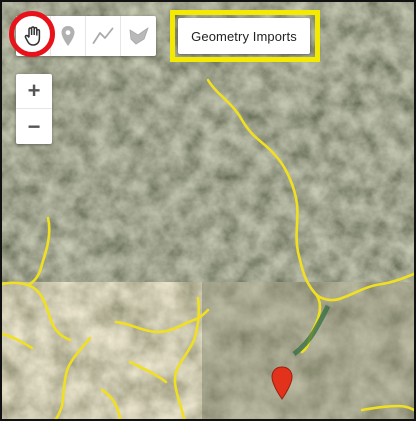 The width and height of the screenshot is (416, 421). What do you see at coordinates (244, 36) in the screenshot?
I see `geometry-imports-button: Geometry Imports` at bounding box center [244, 36].